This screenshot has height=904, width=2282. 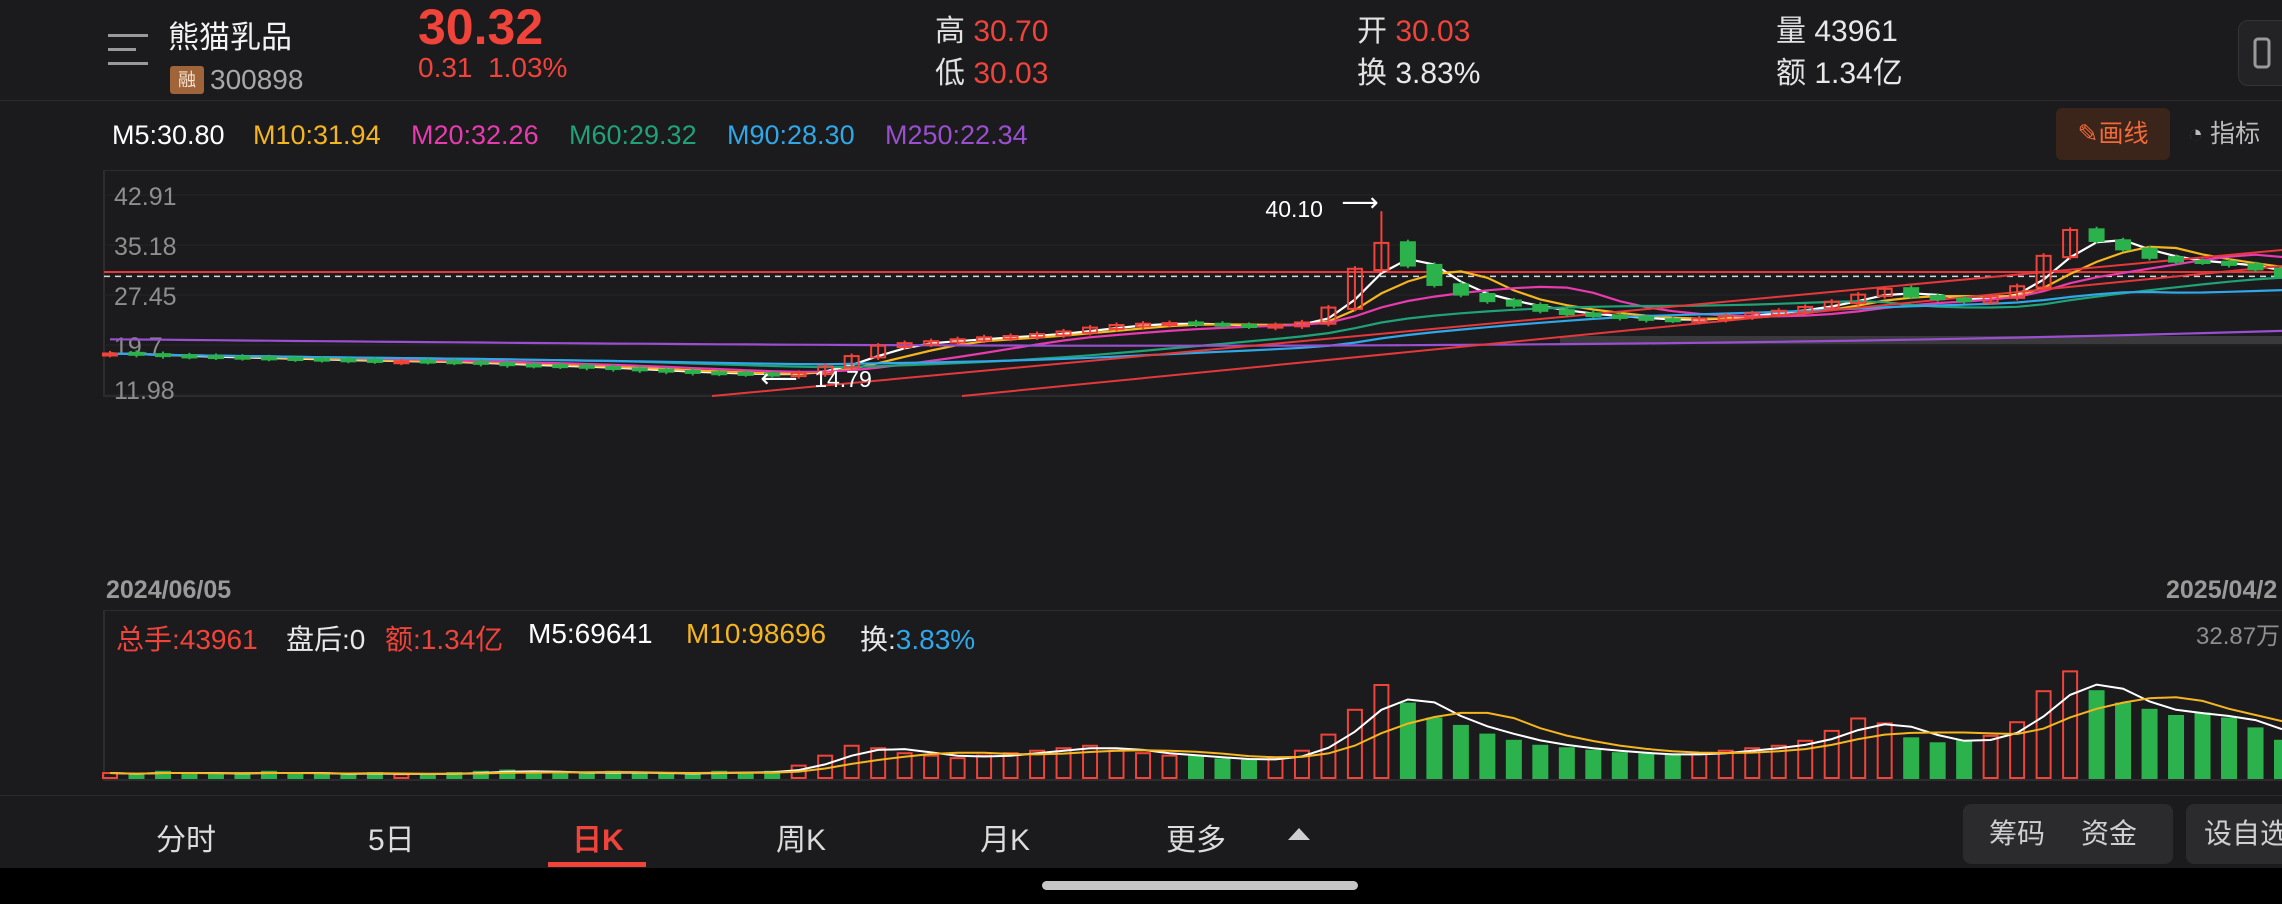 What do you see at coordinates (1011, 31) in the screenshot?
I see `high-value: 30.70` at bounding box center [1011, 31].